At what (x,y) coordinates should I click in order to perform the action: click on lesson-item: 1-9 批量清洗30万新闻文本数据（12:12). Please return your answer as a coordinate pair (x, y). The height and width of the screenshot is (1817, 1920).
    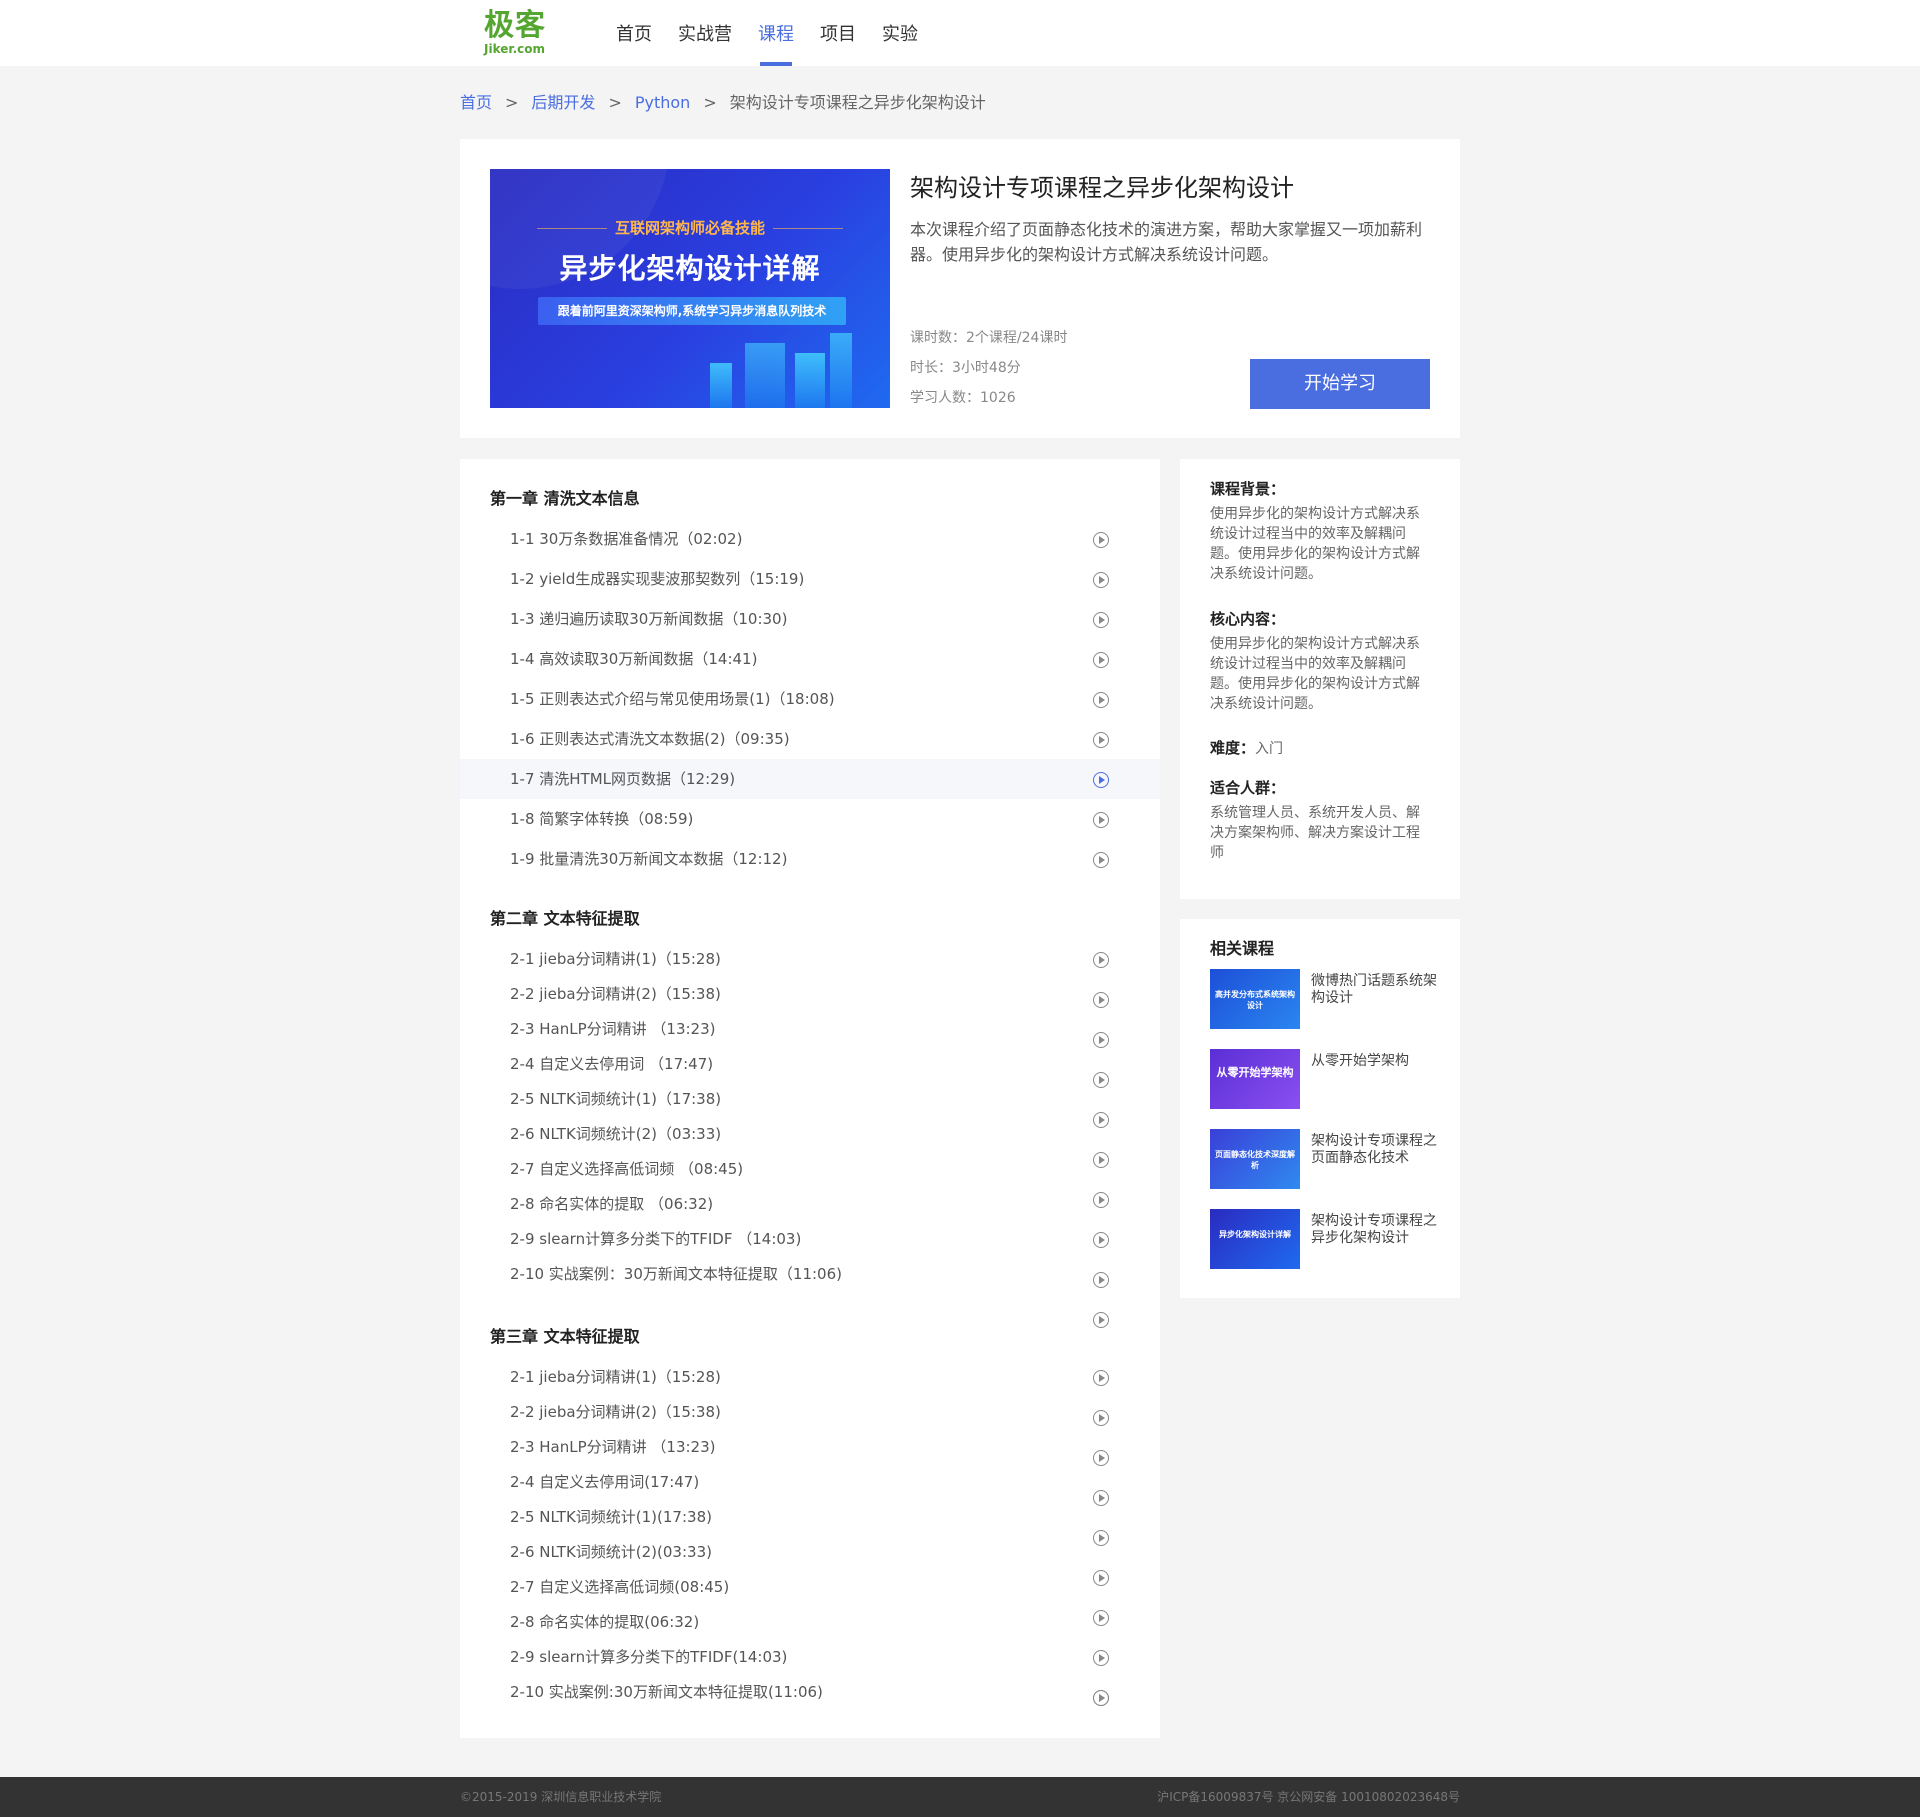
    Looking at the image, I should click on (810, 859).